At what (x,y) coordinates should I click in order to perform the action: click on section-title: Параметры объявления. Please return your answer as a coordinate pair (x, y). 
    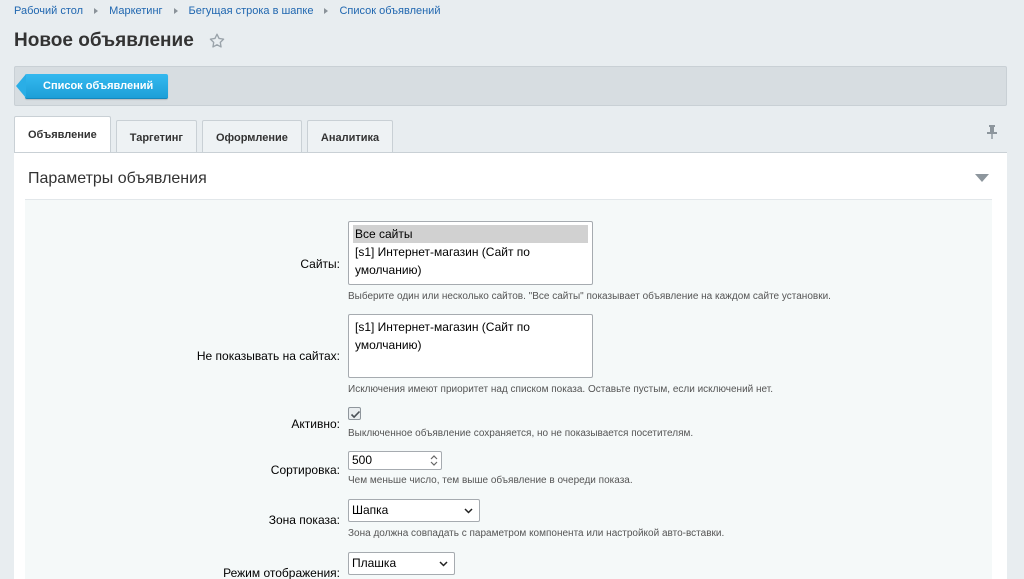
    Looking at the image, I should click on (117, 178).